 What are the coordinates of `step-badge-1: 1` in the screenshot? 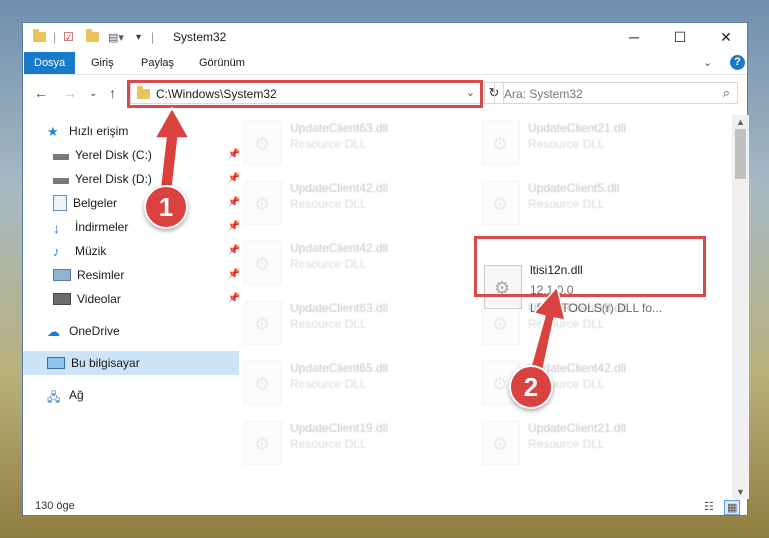 It's located at (166, 207).